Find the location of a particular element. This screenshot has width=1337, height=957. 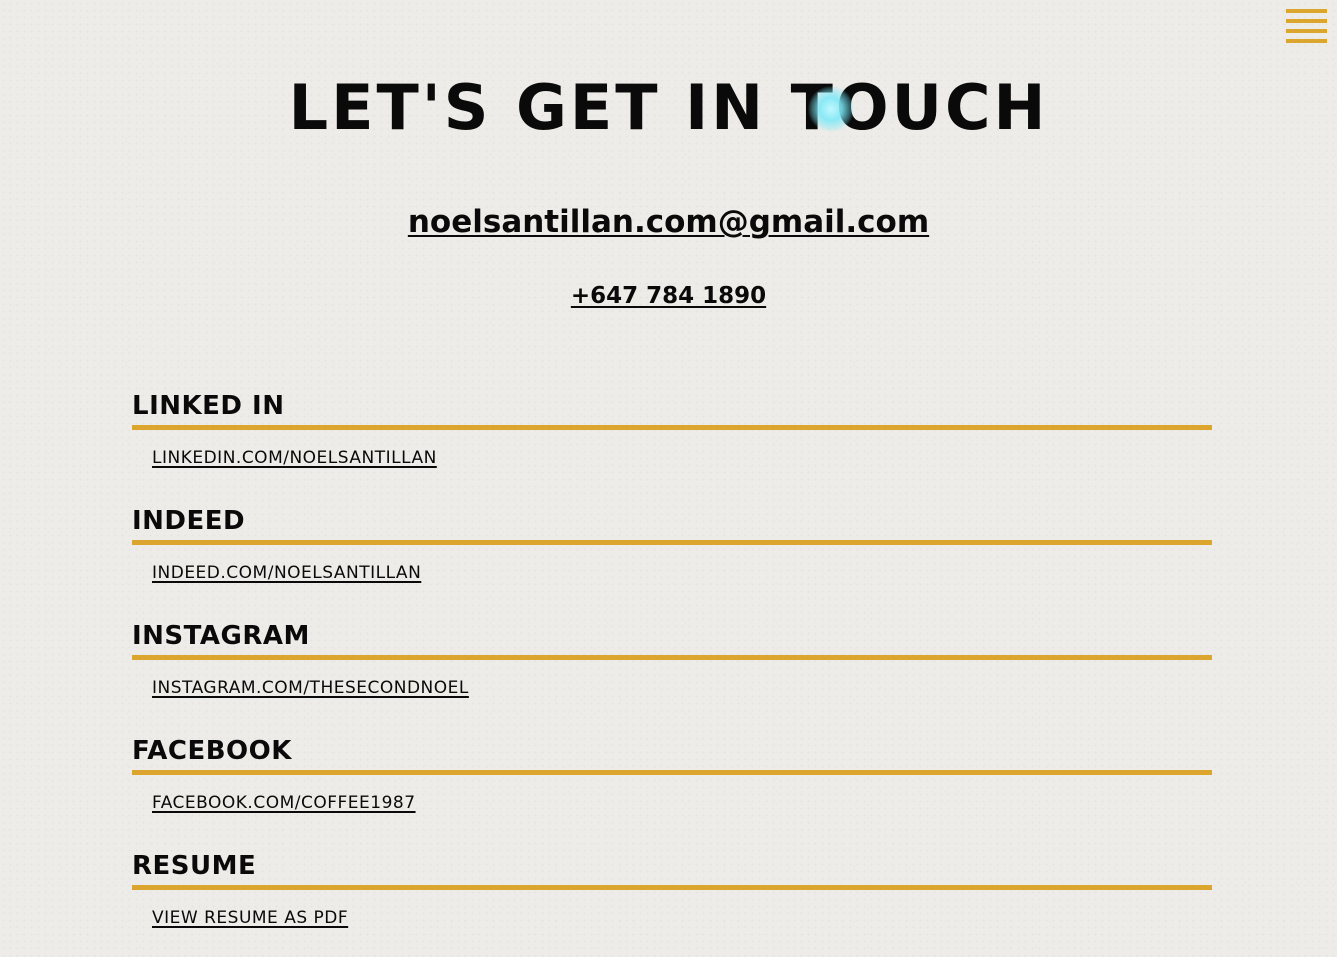

section-heading: FACEBOOK is located at coordinates (212, 751).